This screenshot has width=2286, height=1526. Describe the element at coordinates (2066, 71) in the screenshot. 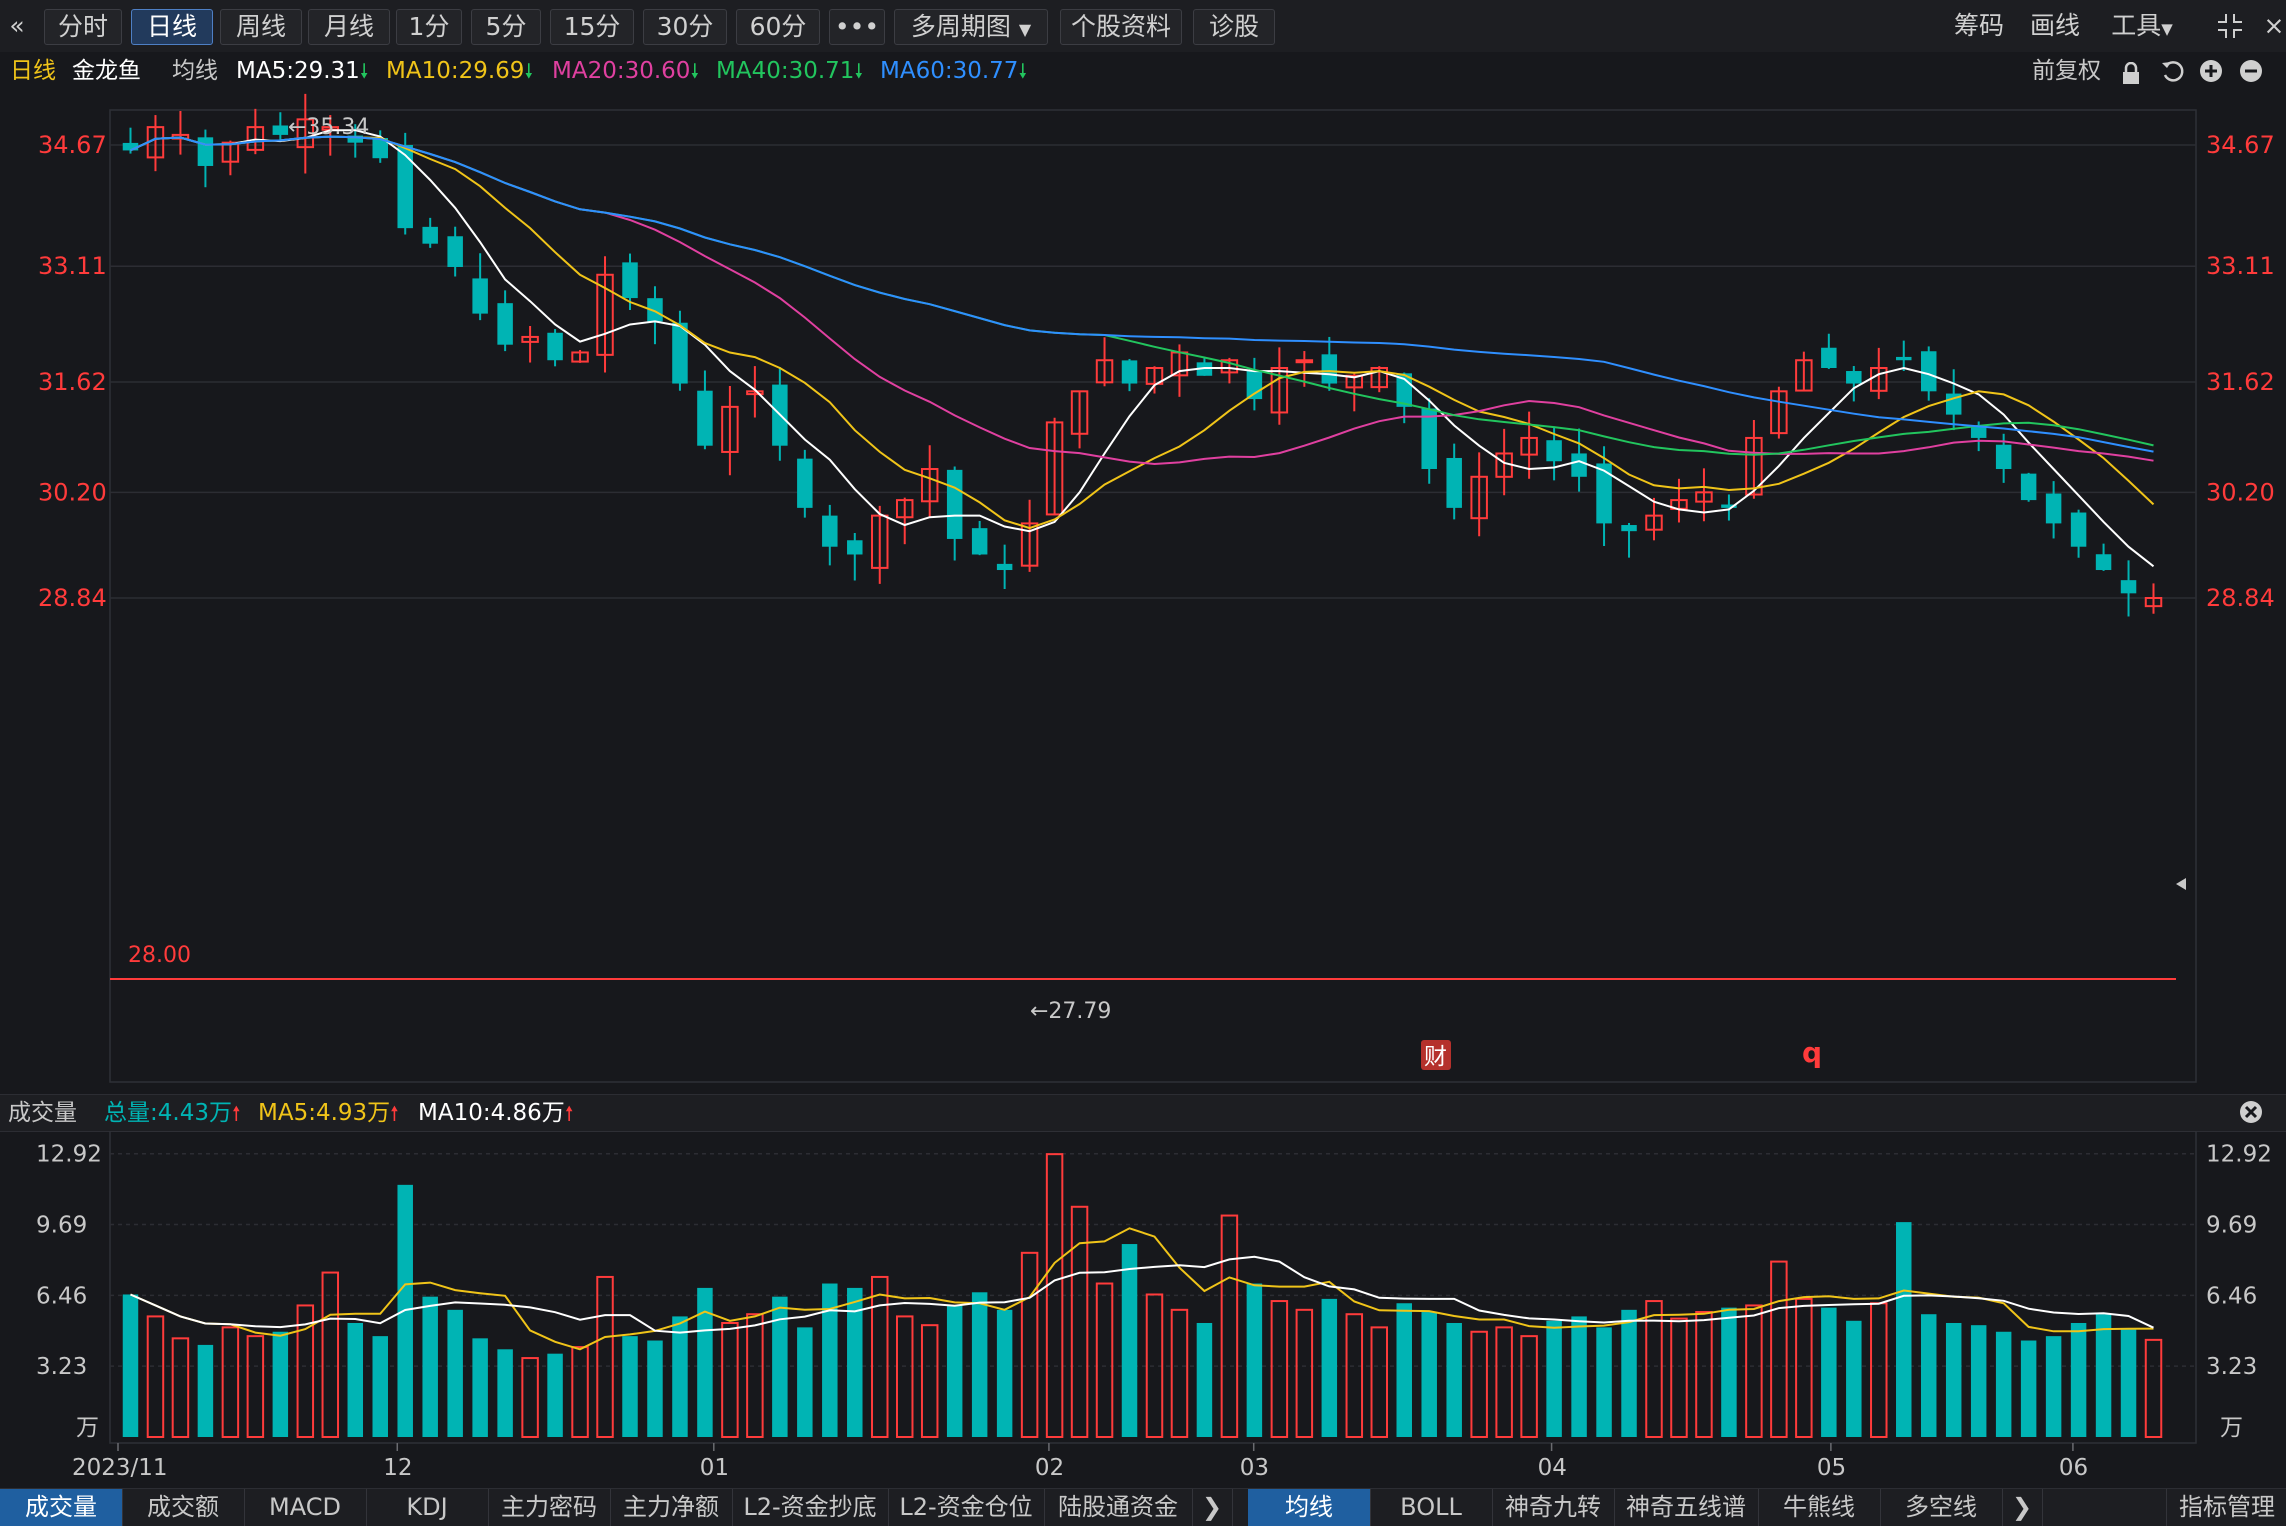

I see `adjust-mode-button: 前复权` at that location.